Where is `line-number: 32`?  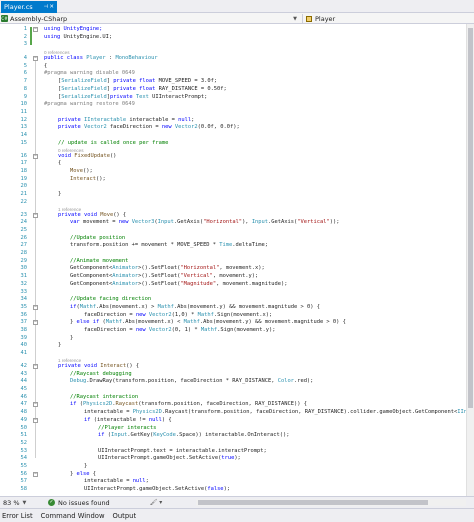 line-number: 32 is located at coordinates (24, 283).